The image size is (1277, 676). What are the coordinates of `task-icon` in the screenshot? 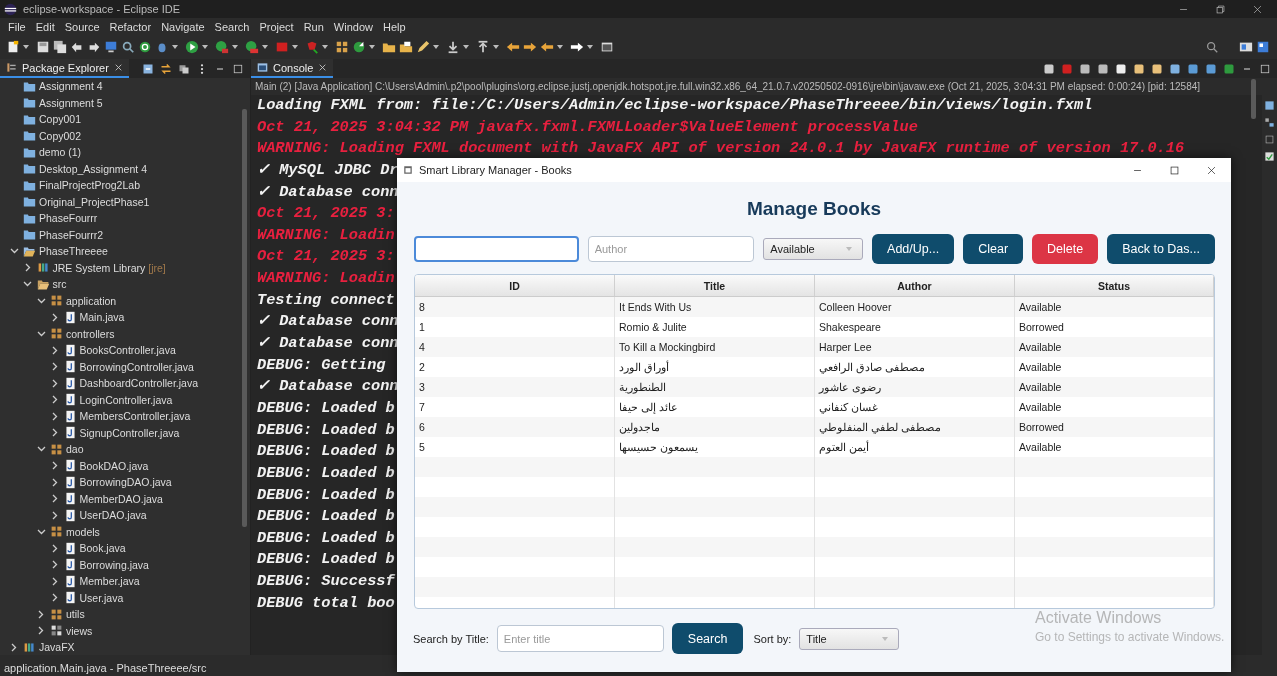 It's located at (1269, 156).